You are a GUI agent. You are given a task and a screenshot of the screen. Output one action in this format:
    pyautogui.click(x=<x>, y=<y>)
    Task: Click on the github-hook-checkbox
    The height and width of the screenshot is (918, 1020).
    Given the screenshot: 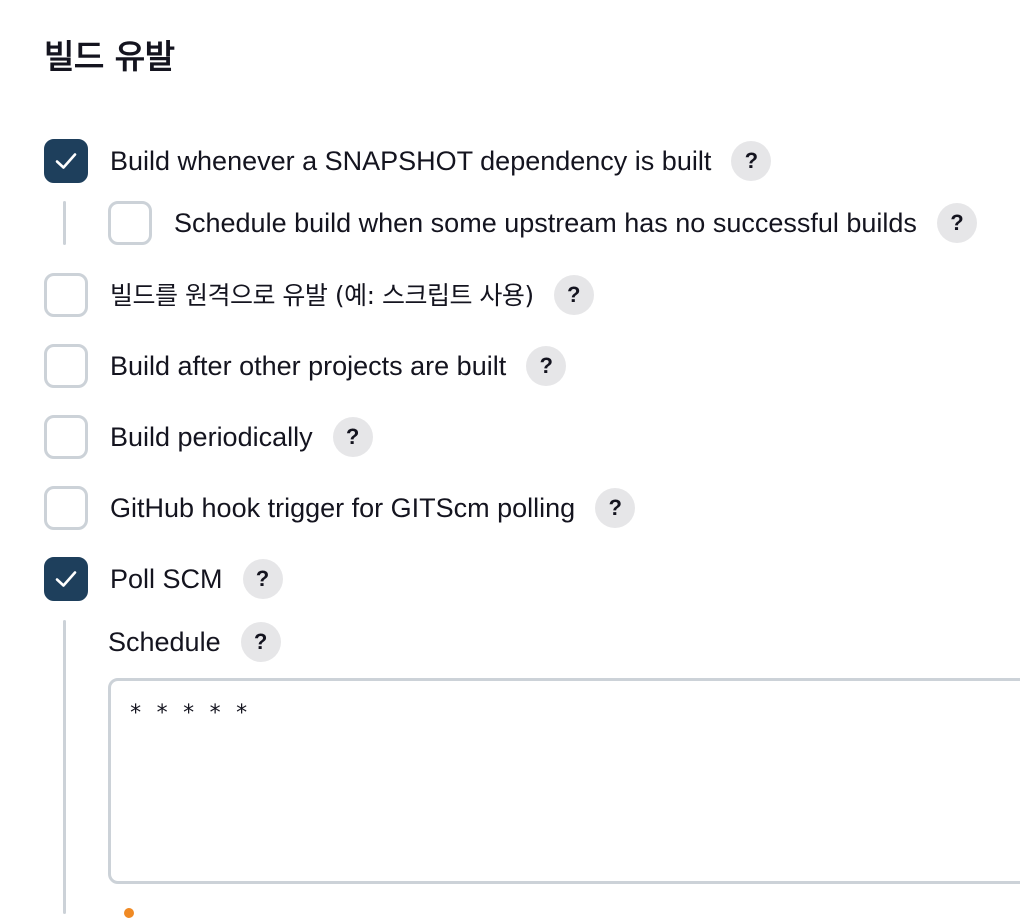 What is the action you would take?
    pyautogui.click(x=66, y=508)
    